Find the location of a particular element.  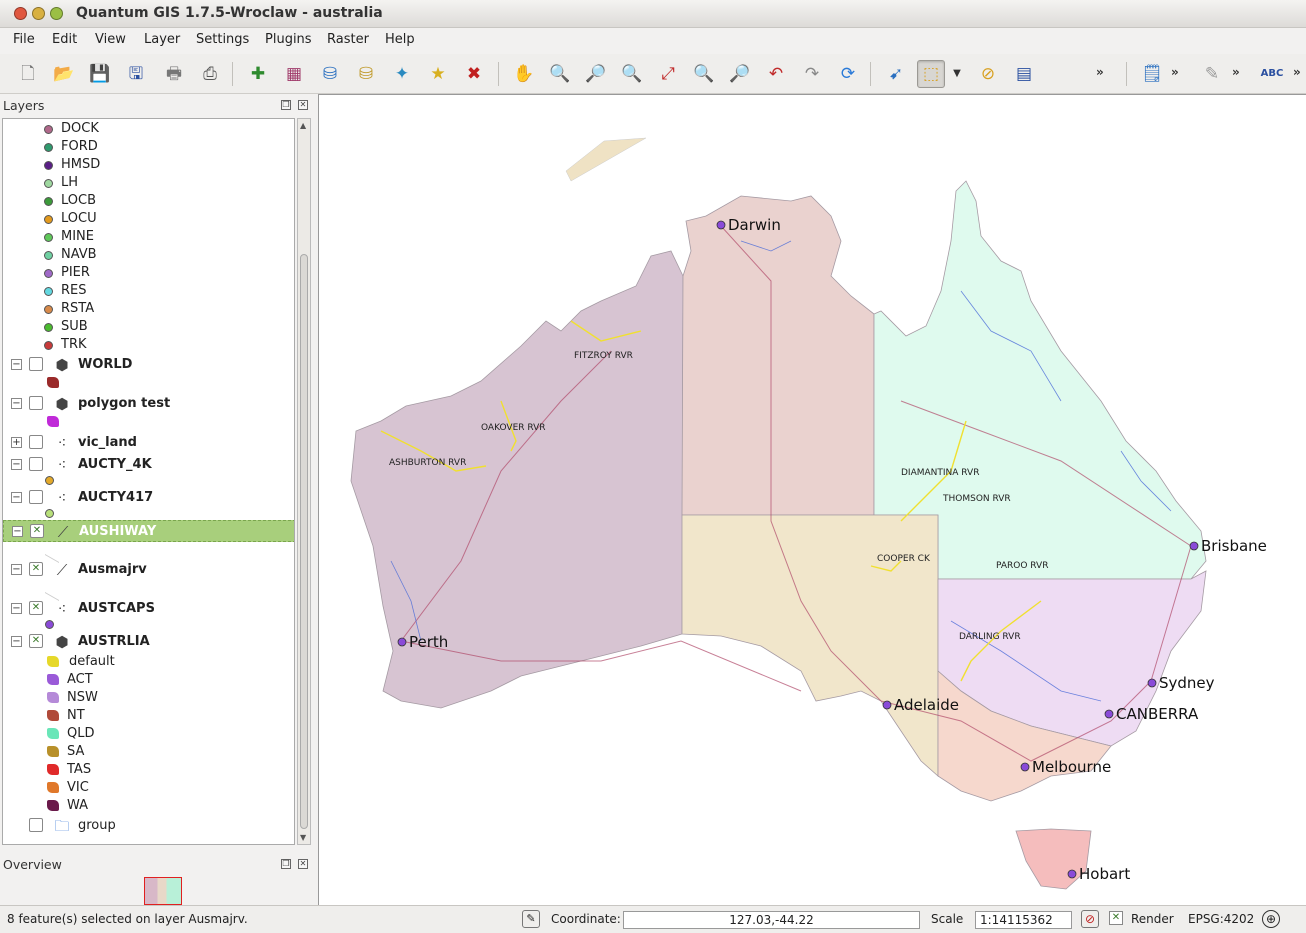

close-window-button is located at coordinates (20, 13).